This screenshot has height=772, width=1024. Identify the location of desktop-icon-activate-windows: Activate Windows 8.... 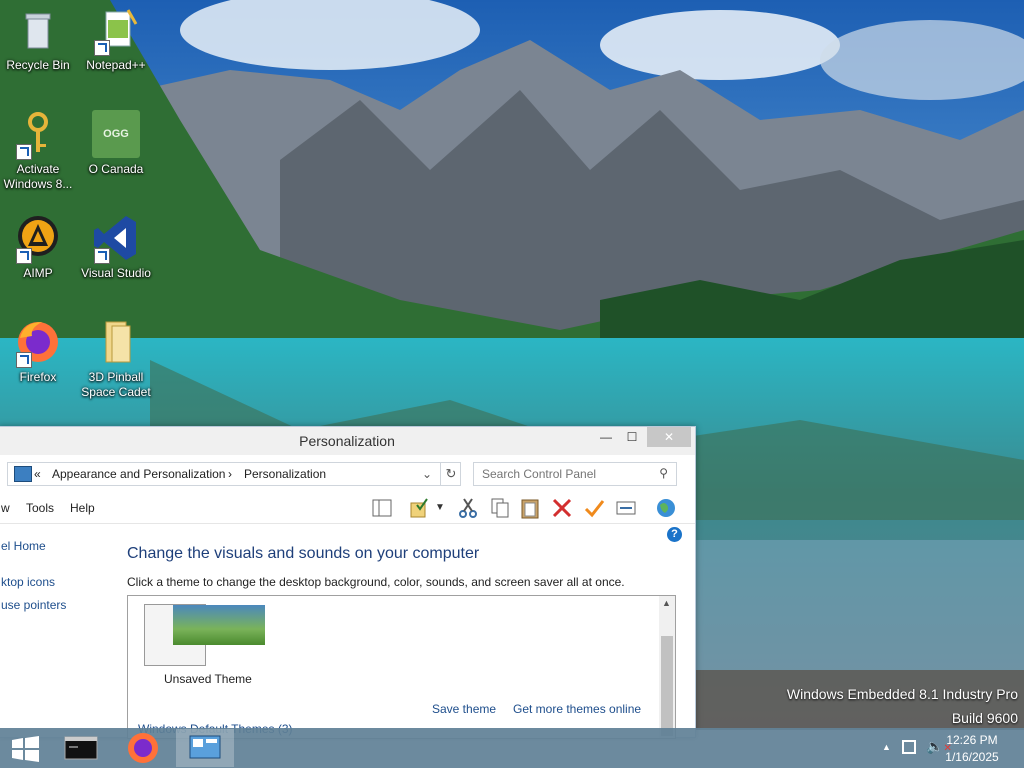
(38, 151).